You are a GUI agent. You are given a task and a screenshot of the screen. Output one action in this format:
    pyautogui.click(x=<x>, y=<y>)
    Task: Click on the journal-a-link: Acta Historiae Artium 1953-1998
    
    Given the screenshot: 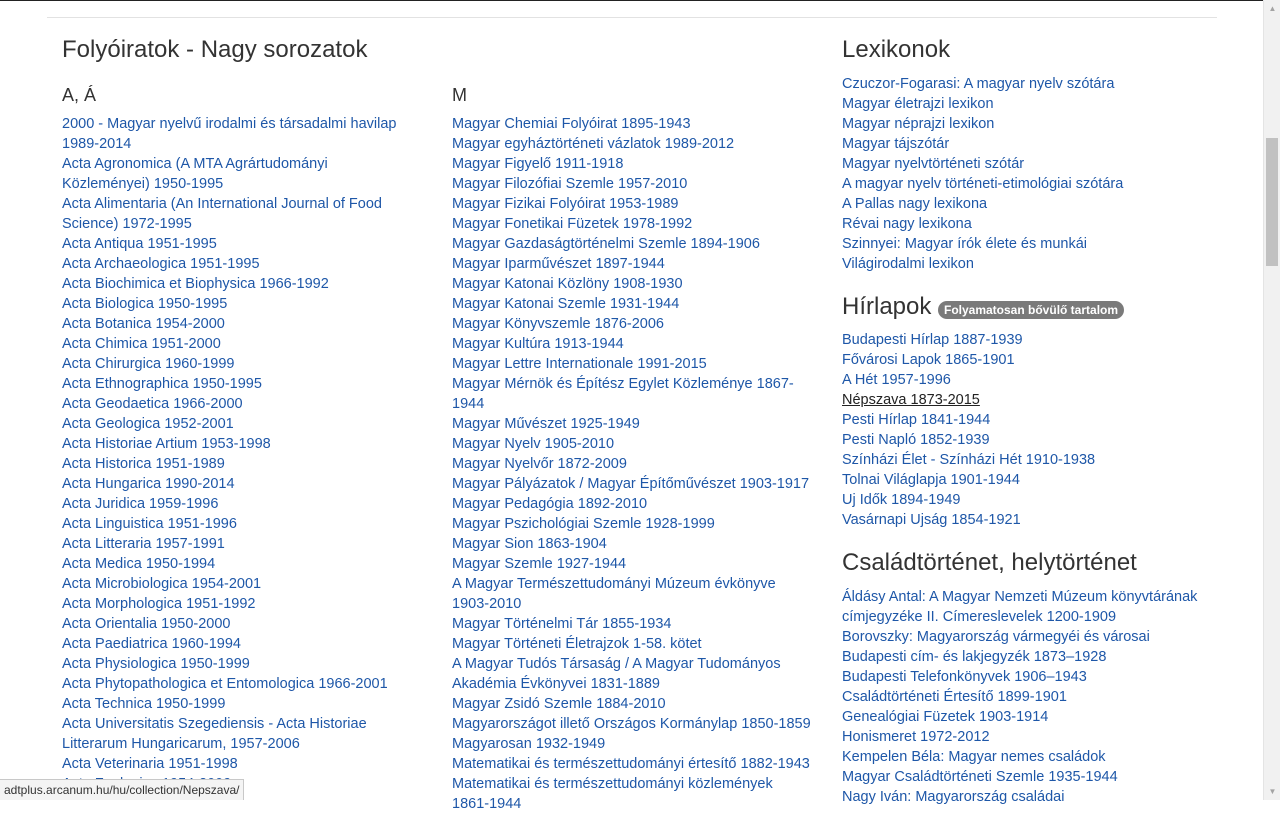 What is the action you would take?
    pyautogui.click(x=166, y=444)
    